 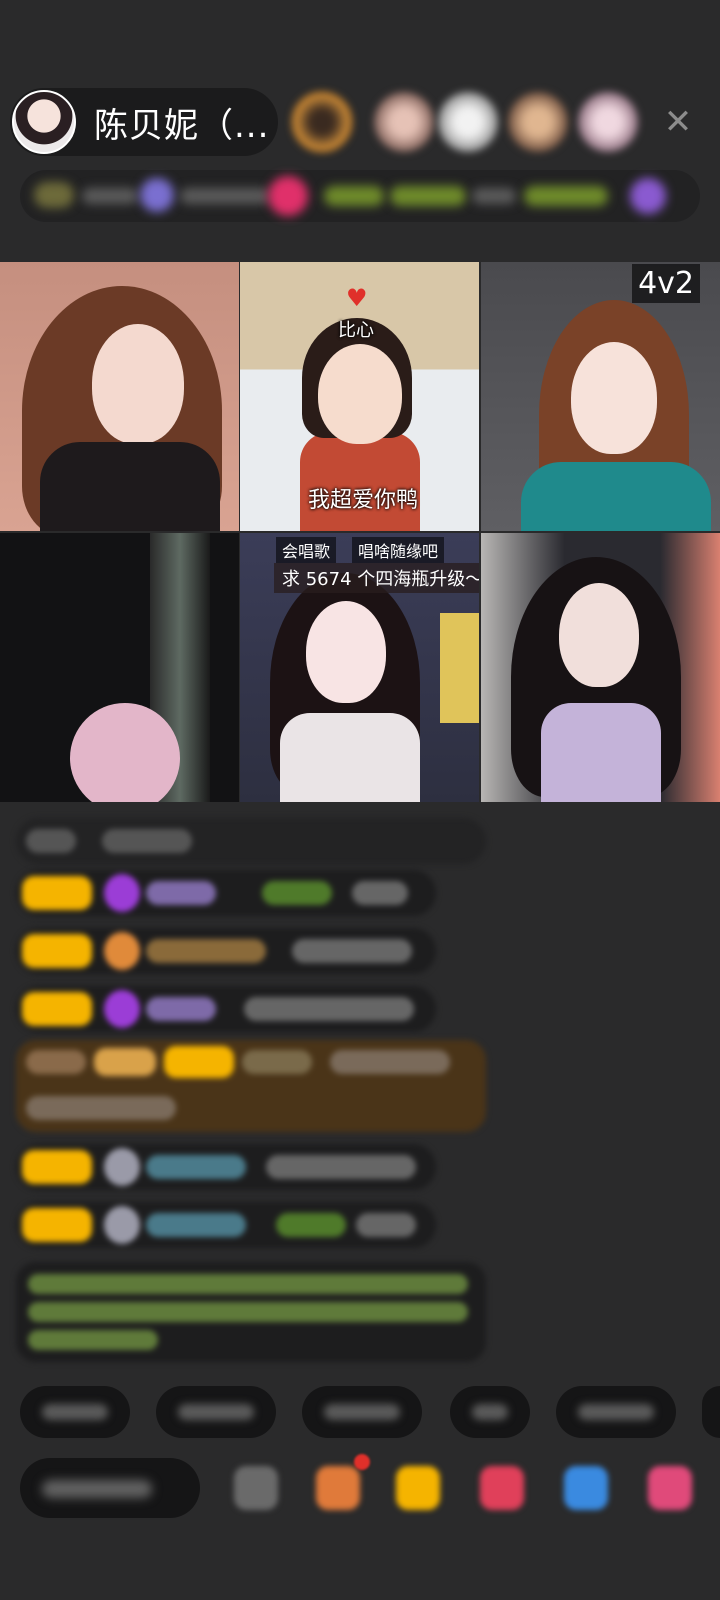 What do you see at coordinates (251, 1312) in the screenshot?
I see `chat-system-notice` at bounding box center [251, 1312].